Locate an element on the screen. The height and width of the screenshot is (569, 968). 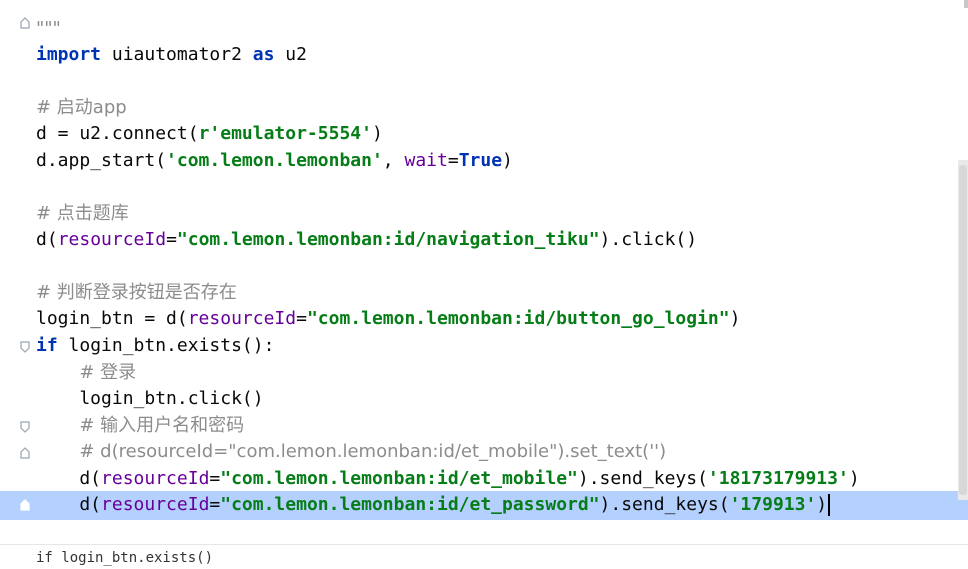
token-cmt: # 点击题库 is located at coordinates (82, 213).